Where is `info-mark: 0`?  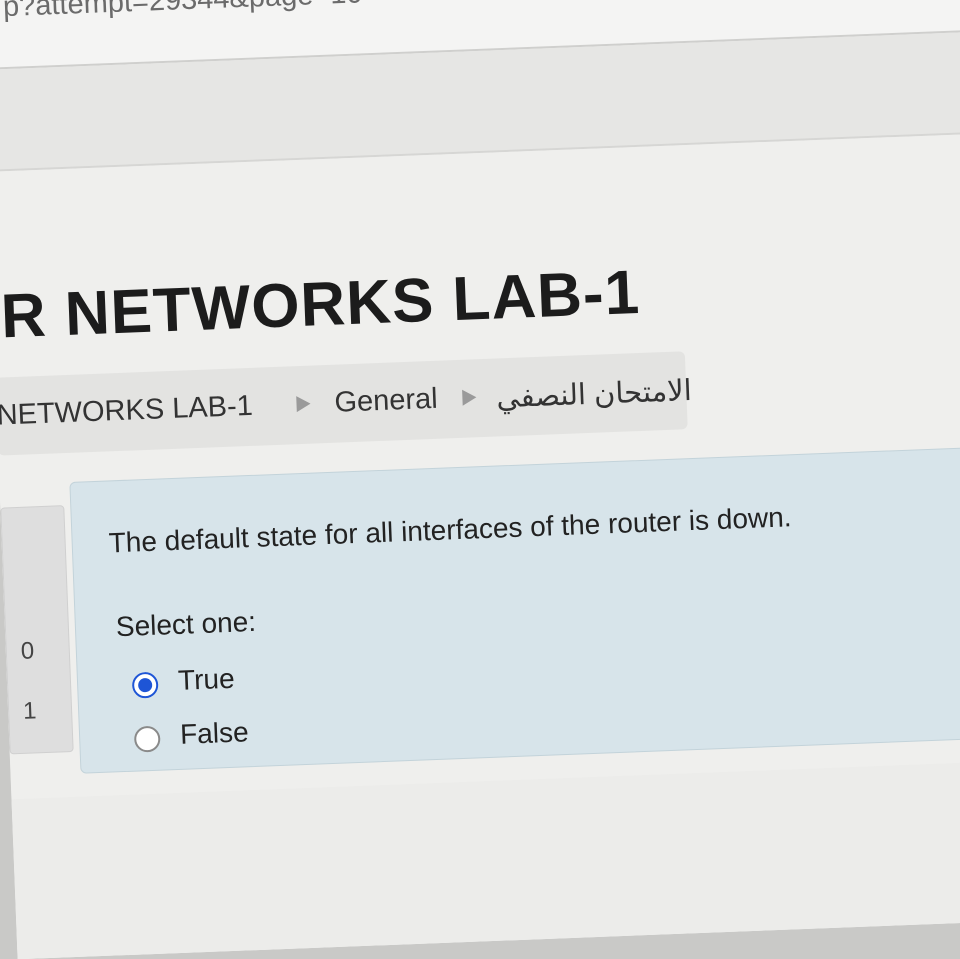
info-mark: 0 is located at coordinates (27, 651).